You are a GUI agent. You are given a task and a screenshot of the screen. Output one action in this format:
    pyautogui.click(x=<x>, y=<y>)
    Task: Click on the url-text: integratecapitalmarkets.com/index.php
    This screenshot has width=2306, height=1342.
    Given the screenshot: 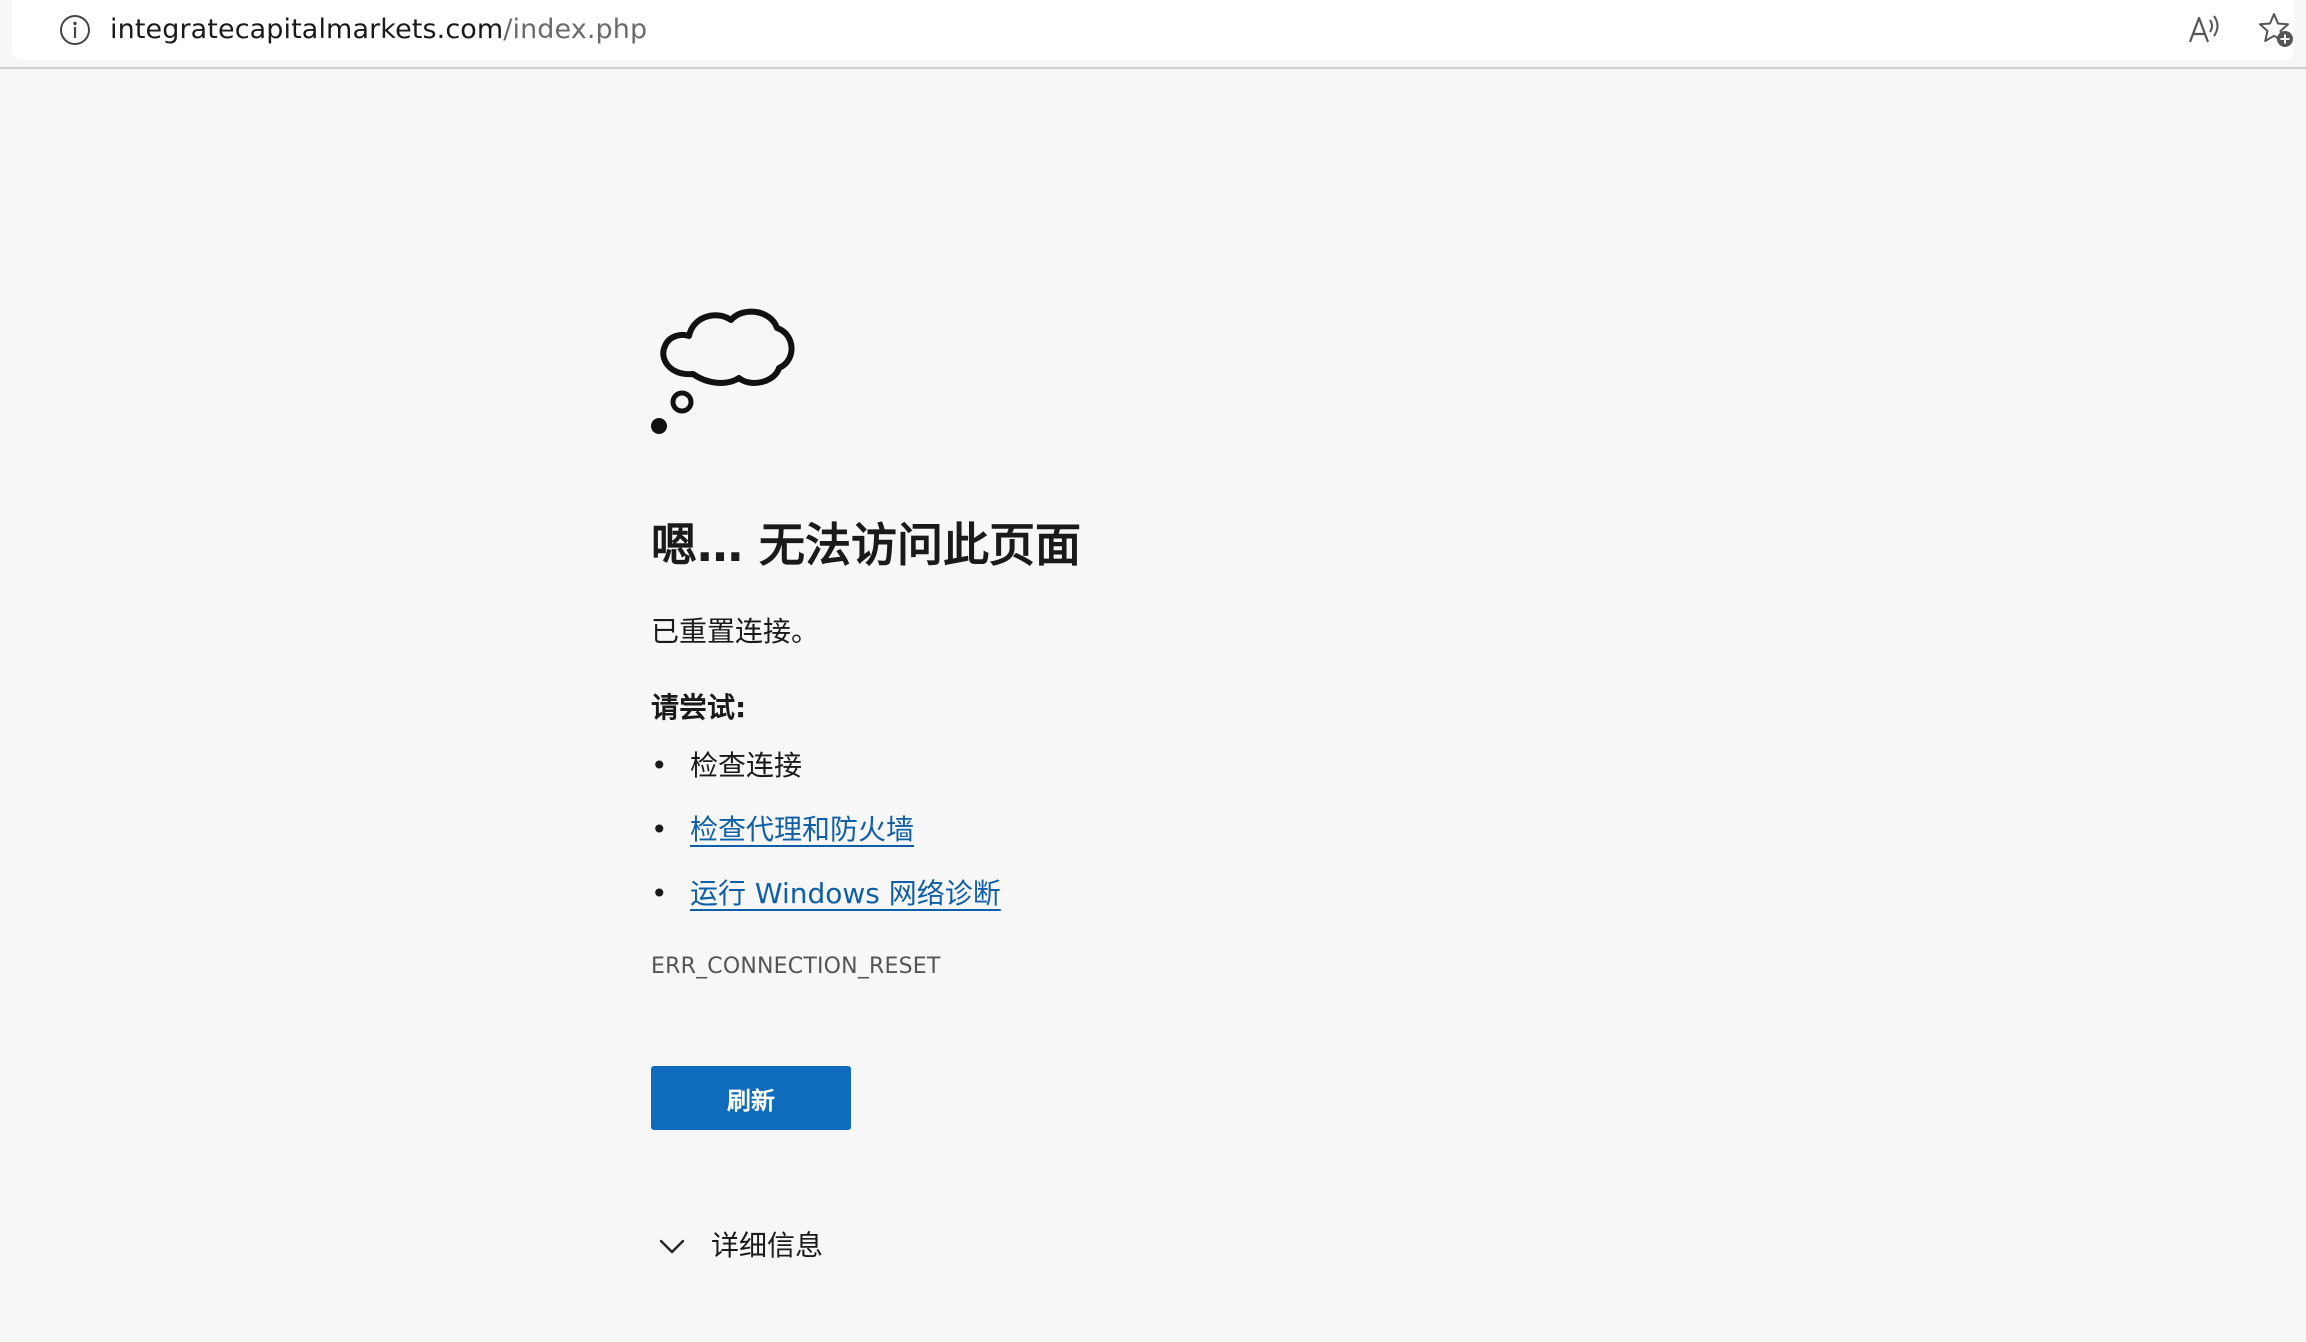 What is the action you would take?
    pyautogui.click(x=378, y=30)
    